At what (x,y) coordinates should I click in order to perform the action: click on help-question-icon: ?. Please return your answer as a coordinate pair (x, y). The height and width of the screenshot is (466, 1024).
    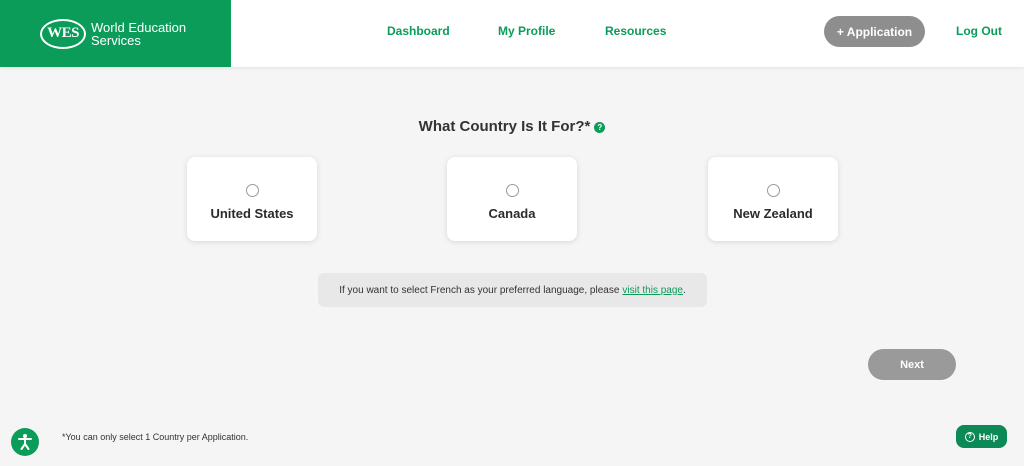
    Looking at the image, I should click on (969, 436).